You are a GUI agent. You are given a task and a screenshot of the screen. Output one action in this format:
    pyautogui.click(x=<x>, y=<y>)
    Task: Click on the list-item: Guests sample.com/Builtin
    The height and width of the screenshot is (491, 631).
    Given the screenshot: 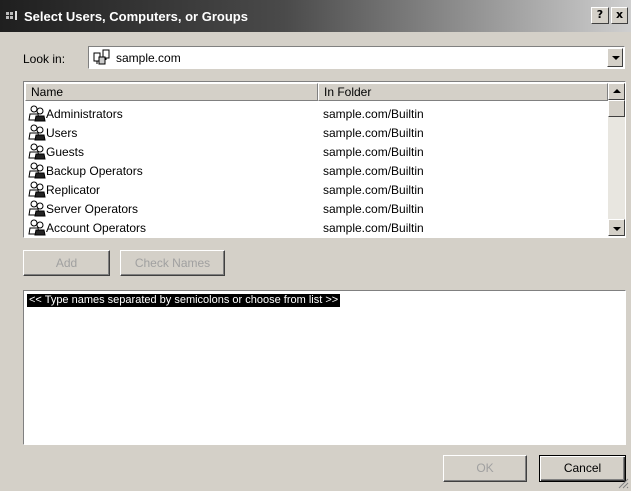 What is the action you would take?
    pyautogui.click(x=316, y=151)
    